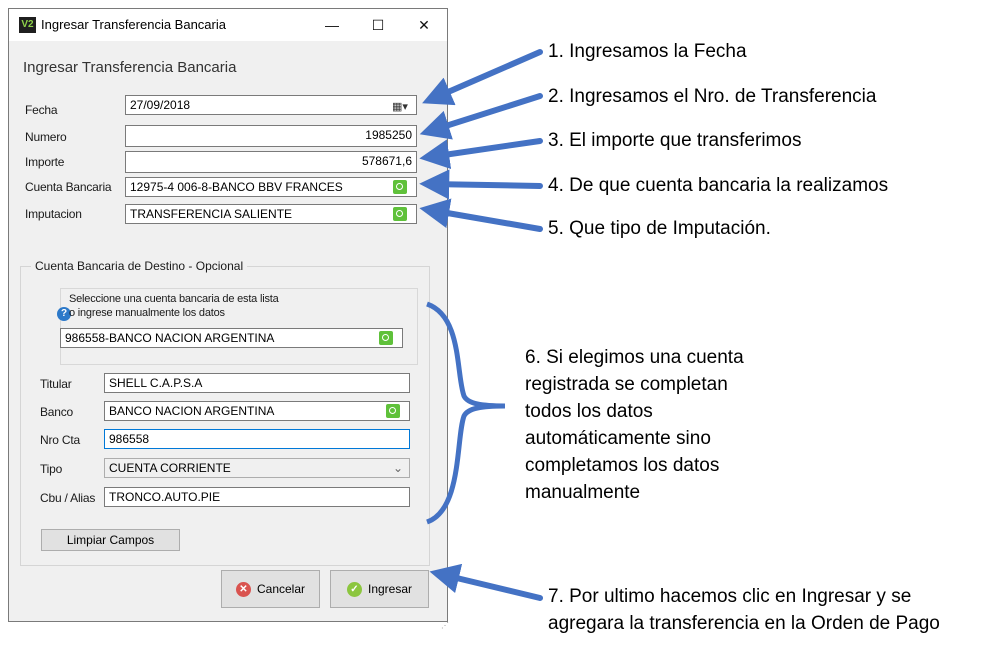 The width and height of the screenshot is (981, 647). What do you see at coordinates (659, 228) in the screenshot?
I see `annotation-5: 5. Que tipo de Imputación.` at bounding box center [659, 228].